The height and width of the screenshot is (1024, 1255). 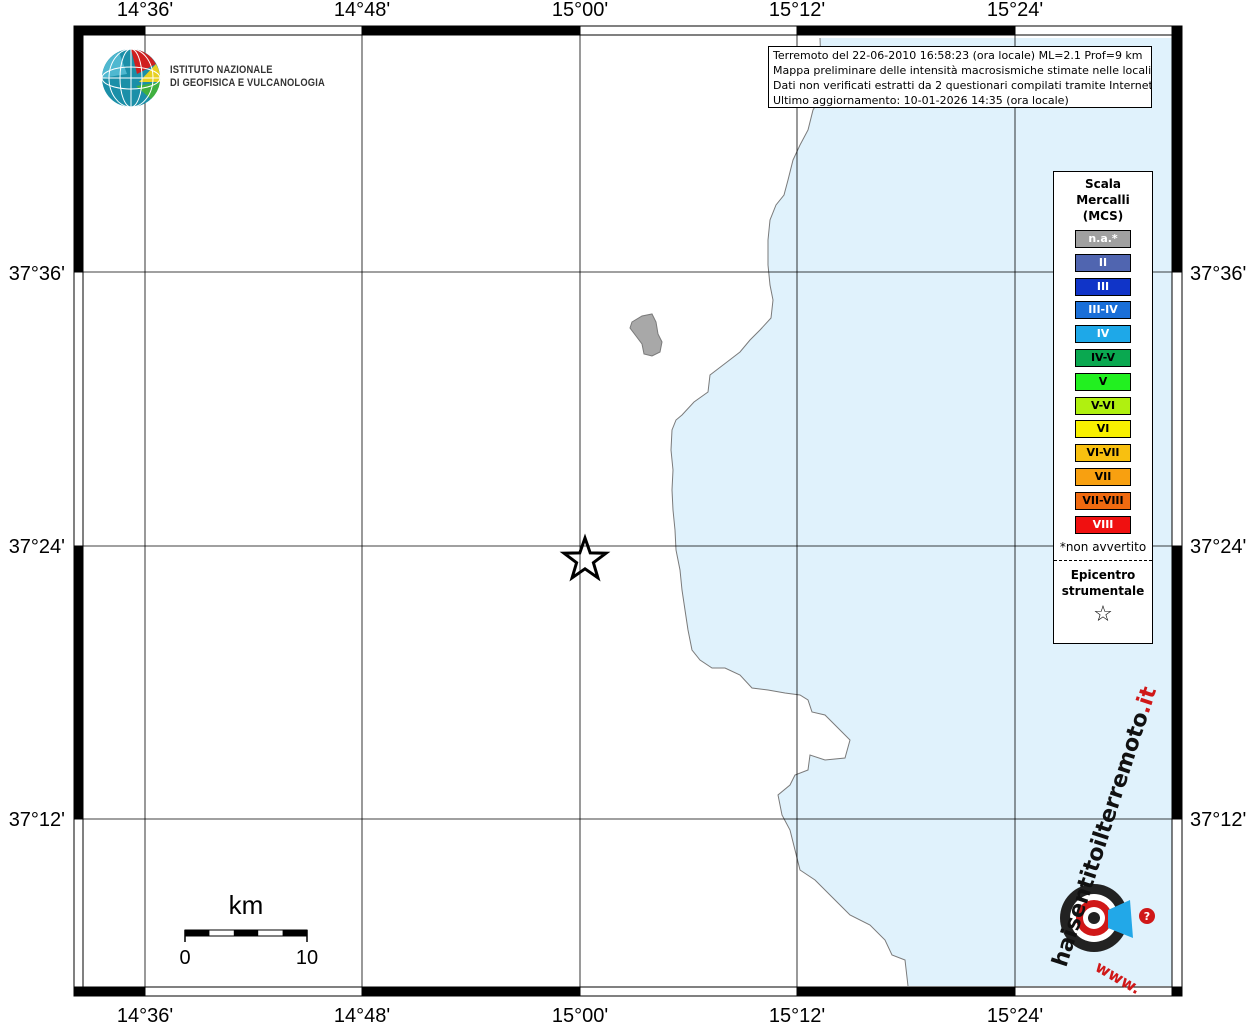 I want to click on scale-bar: km 0 10, so click(x=248, y=929).